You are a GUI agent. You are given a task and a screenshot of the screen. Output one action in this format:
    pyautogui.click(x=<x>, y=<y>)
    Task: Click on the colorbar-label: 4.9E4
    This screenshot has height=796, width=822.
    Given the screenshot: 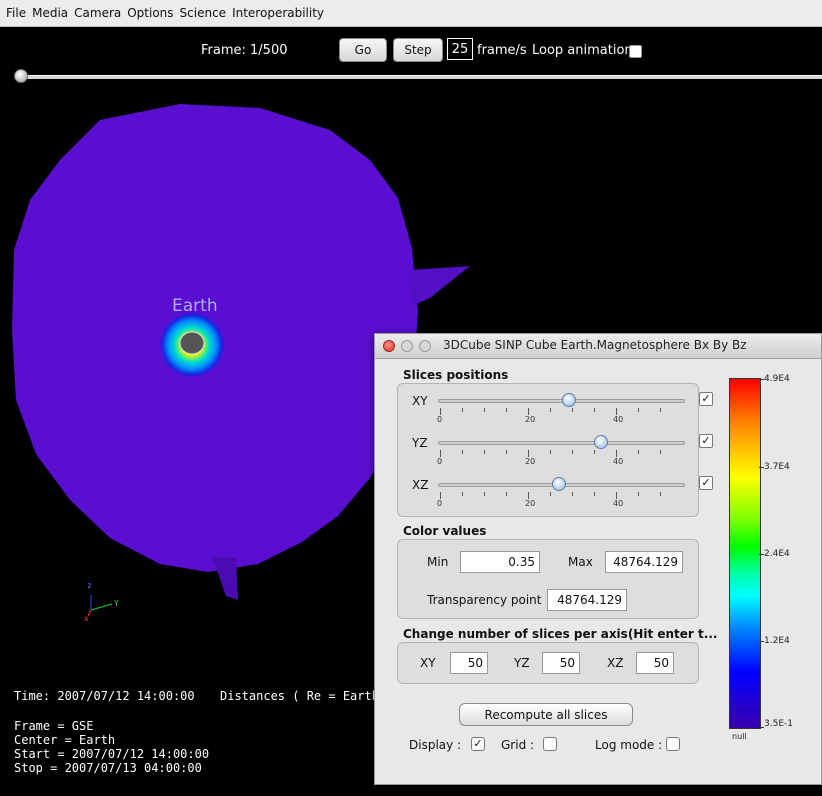 What is the action you would take?
    pyautogui.click(x=777, y=379)
    